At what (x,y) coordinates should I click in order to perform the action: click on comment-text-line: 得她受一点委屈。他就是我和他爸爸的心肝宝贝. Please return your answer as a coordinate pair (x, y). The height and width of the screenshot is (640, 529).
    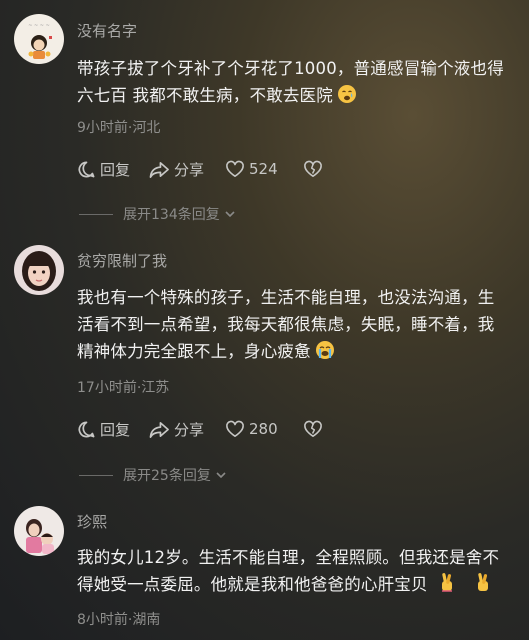
    Looking at the image, I should click on (299, 586).